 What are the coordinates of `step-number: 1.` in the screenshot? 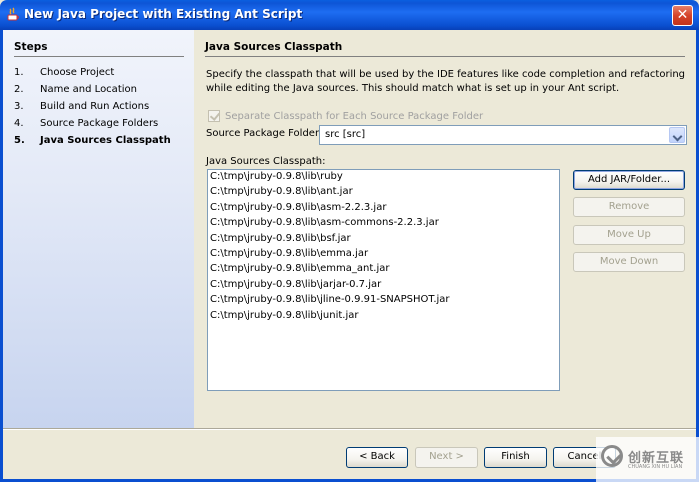 It's located at (19, 72).